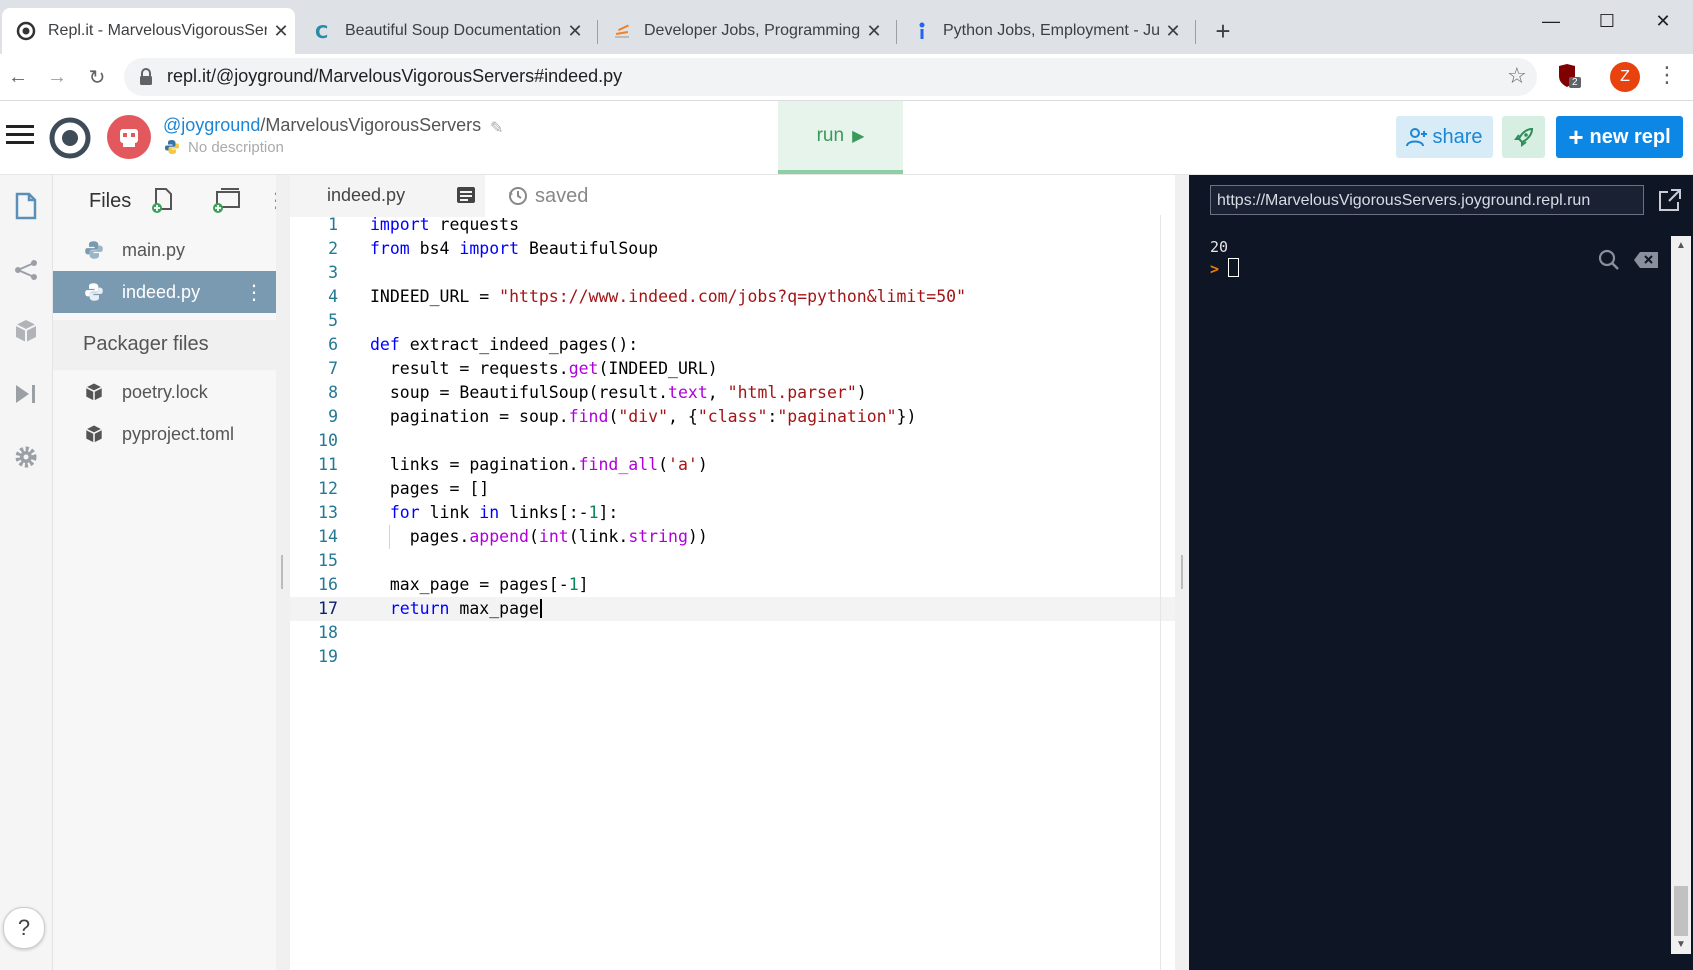 The image size is (1693, 970). Describe the element at coordinates (1607, 21) in the screenshot. I see `maximize-icon: ☐` at that location.